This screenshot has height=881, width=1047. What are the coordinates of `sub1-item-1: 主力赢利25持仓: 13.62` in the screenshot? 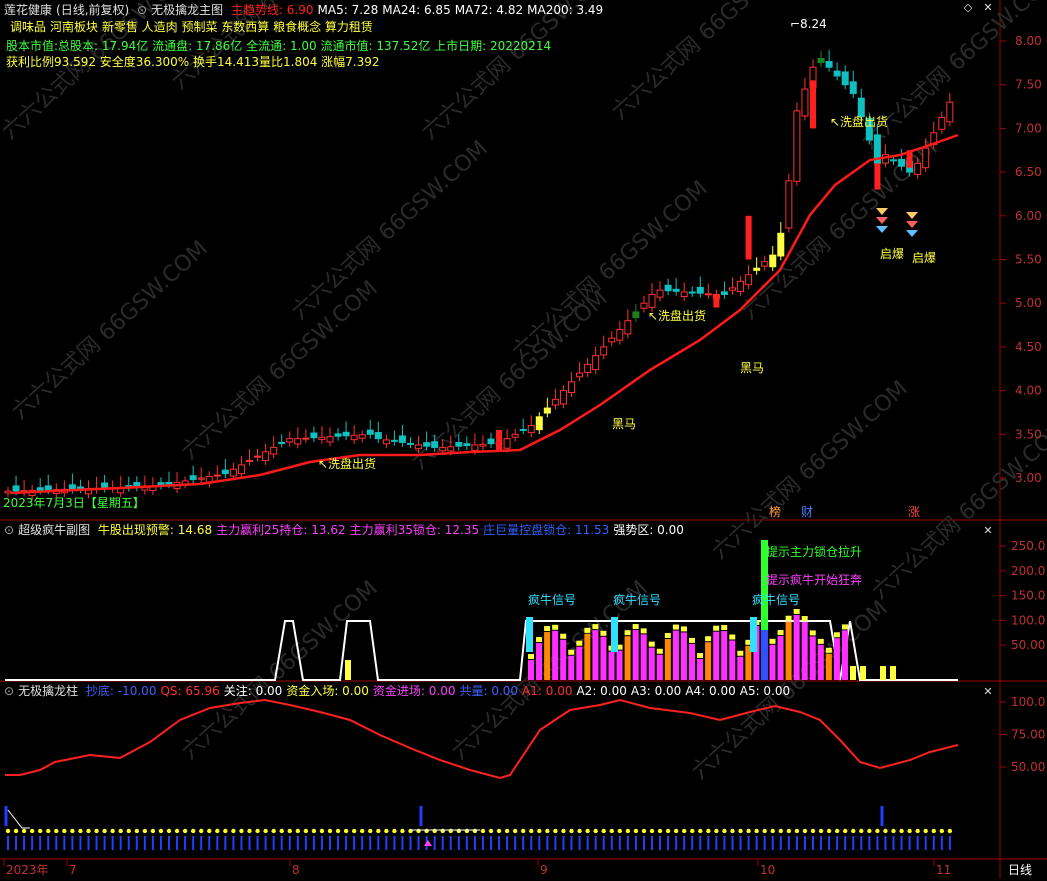 It's located at (281, 530).